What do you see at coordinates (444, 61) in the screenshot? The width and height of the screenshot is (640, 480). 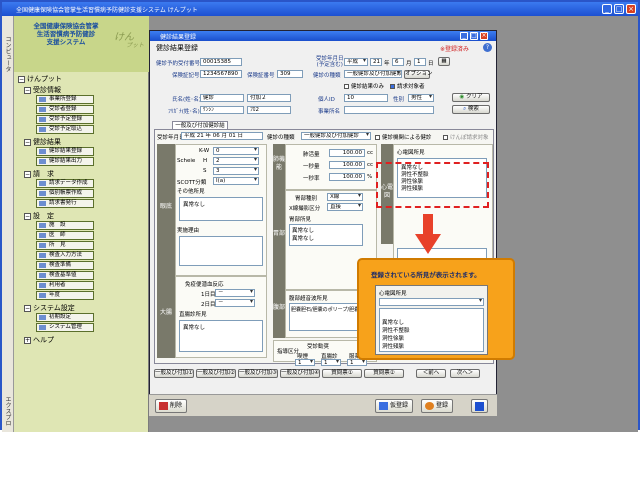 I see `calendar-button: ▦` at bounding box center [444, 61].